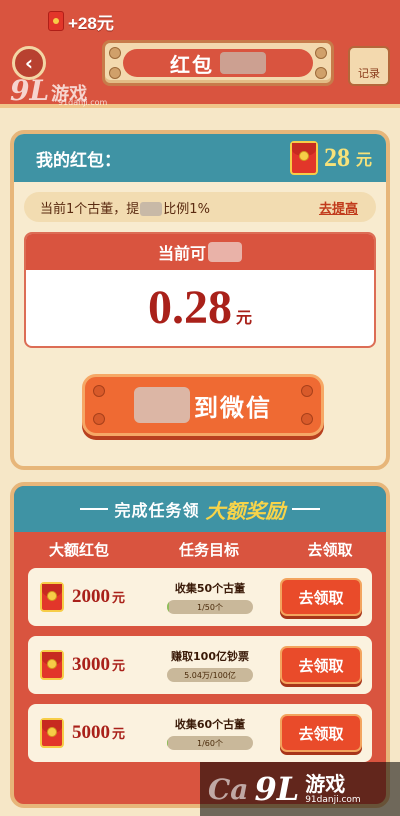 The height and width of the screenshot is (816, 400). What do you see at coordinates (210, 724) in the screenshot?
I see `task-goal-text: 收集60个古董` at bounding box center [210, 724].